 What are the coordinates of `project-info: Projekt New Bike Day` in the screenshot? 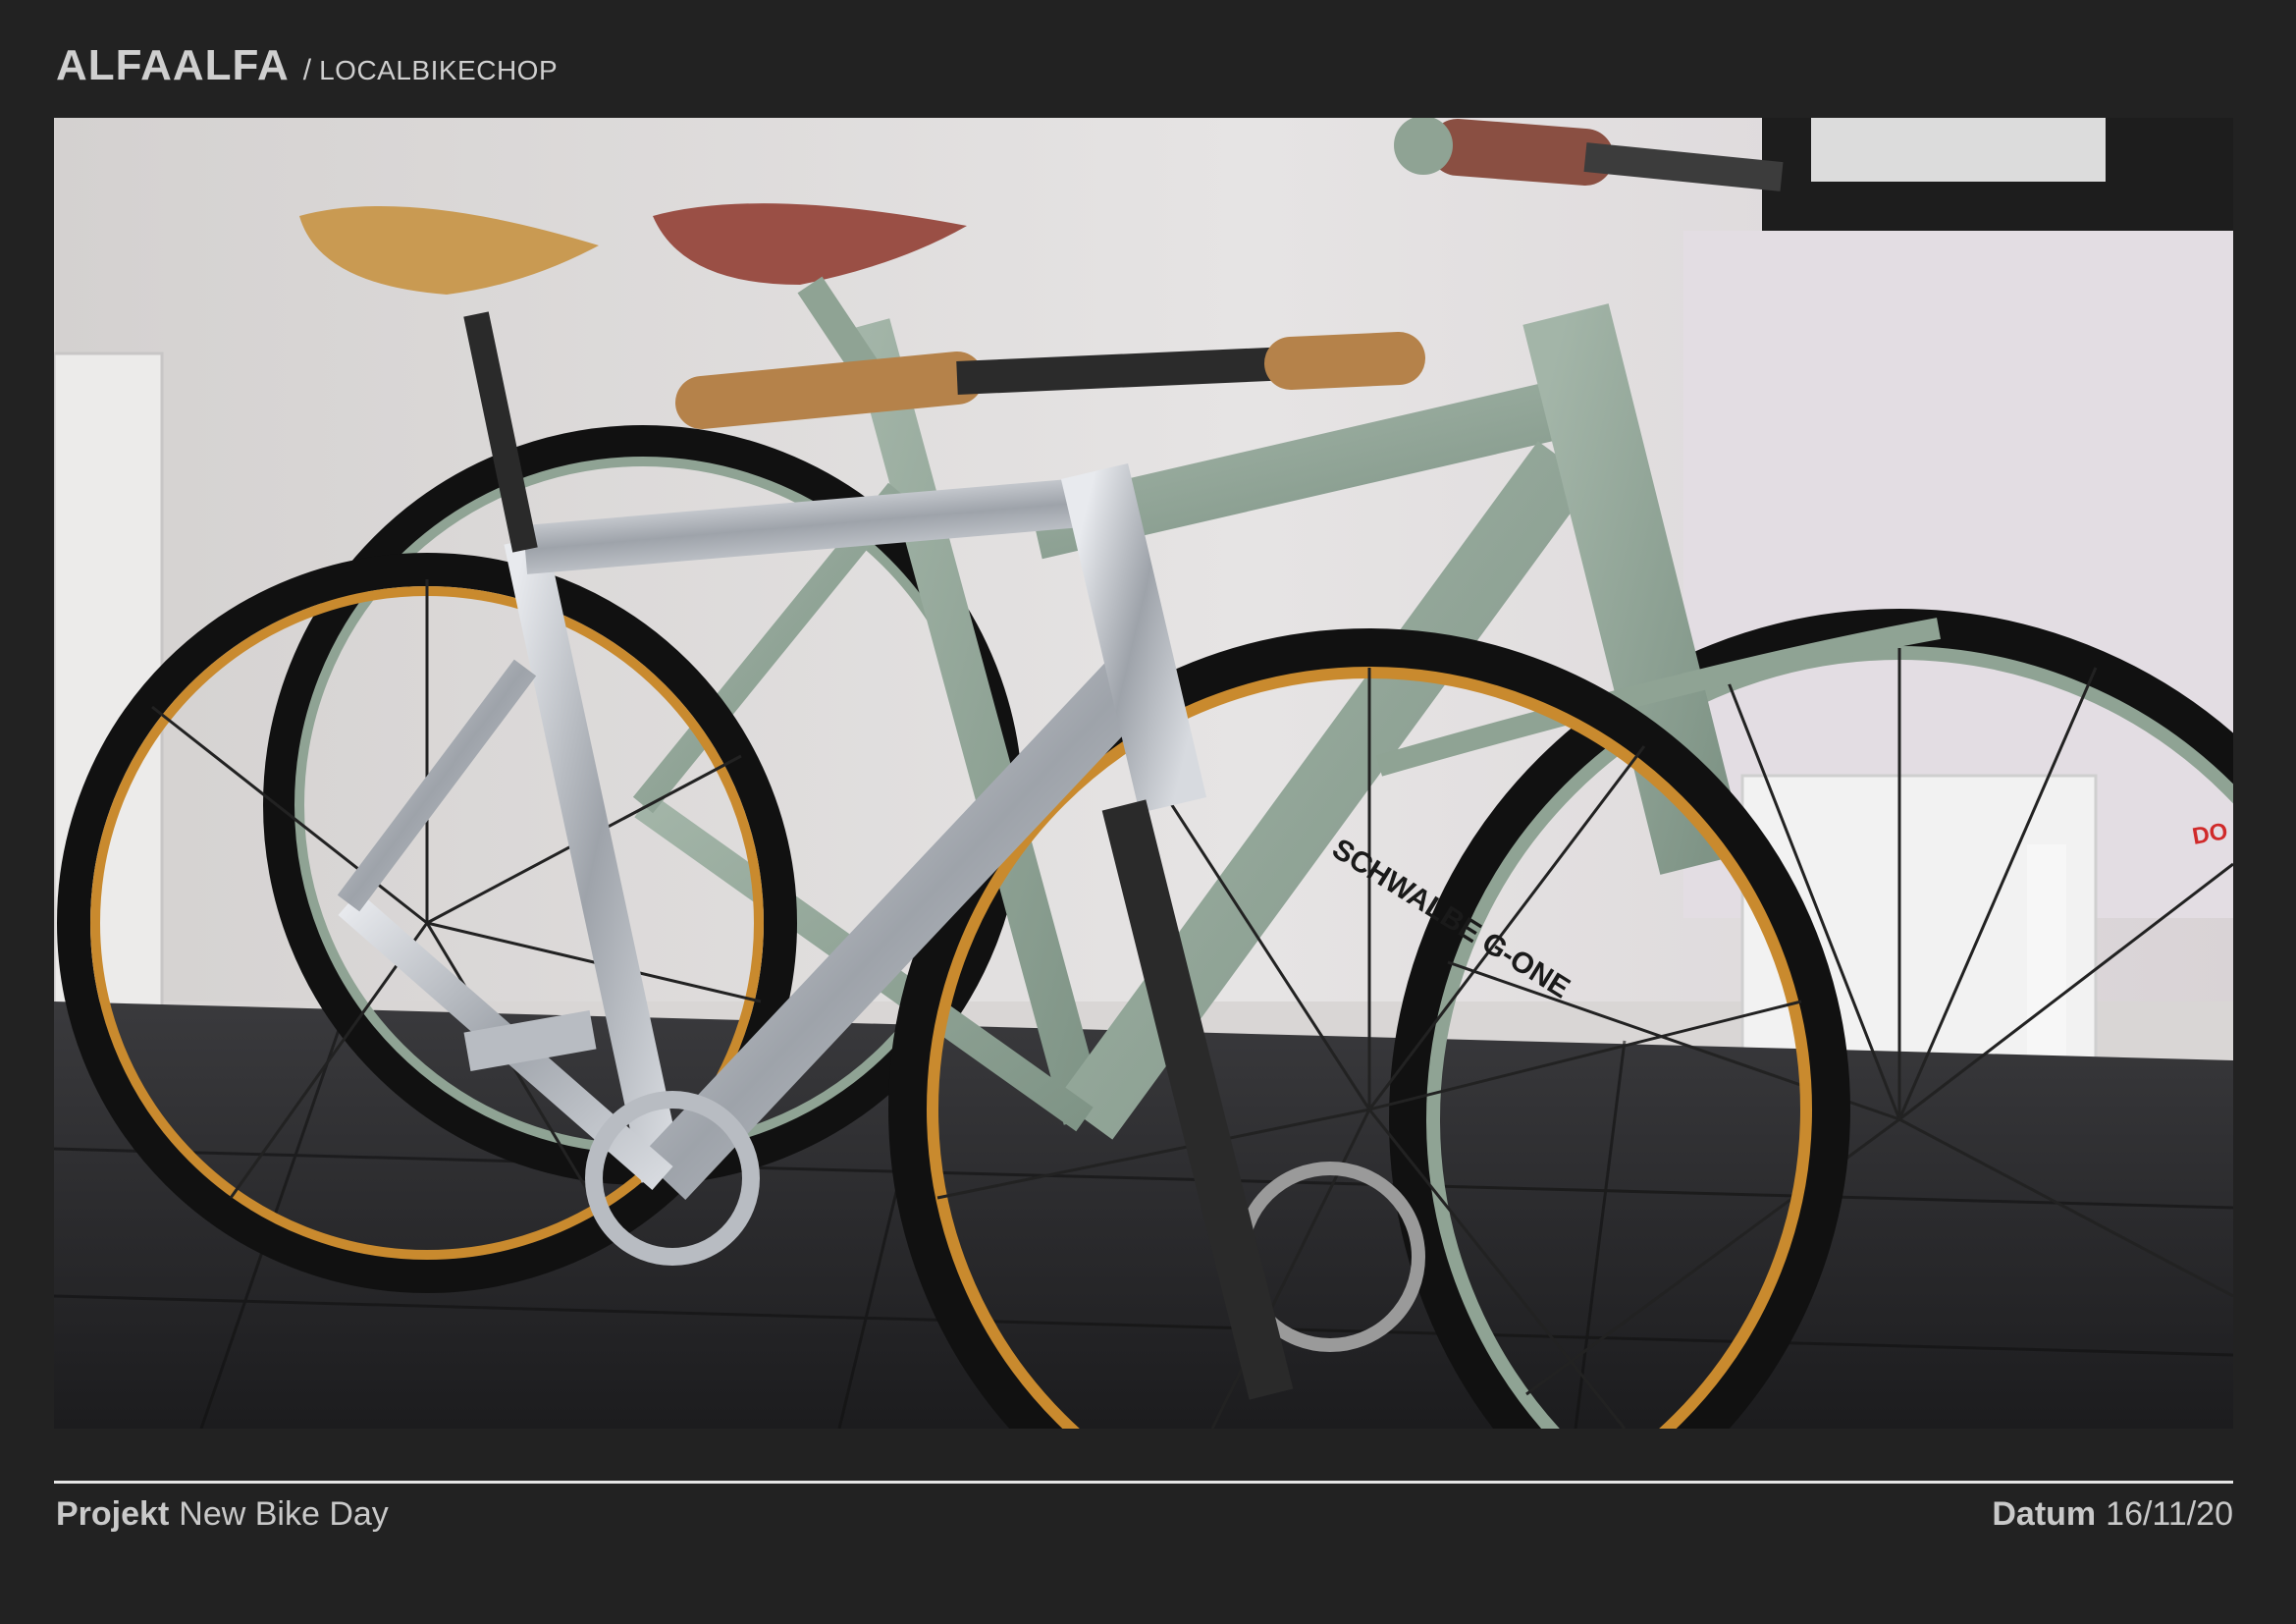 It's located at (222, 1514).